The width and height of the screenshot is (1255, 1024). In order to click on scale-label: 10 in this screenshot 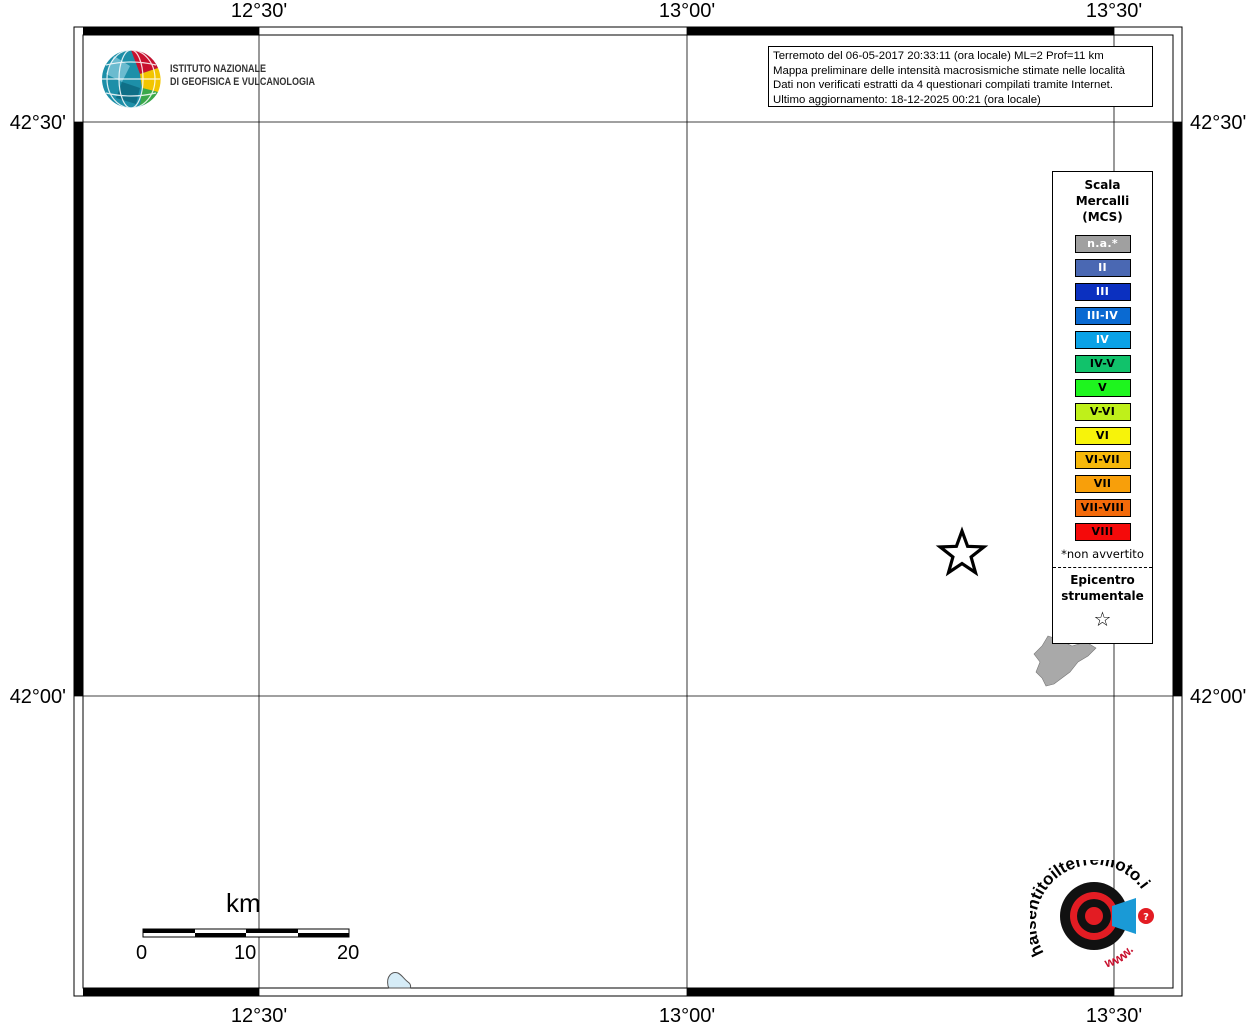, I will do `click(245, 953)`.